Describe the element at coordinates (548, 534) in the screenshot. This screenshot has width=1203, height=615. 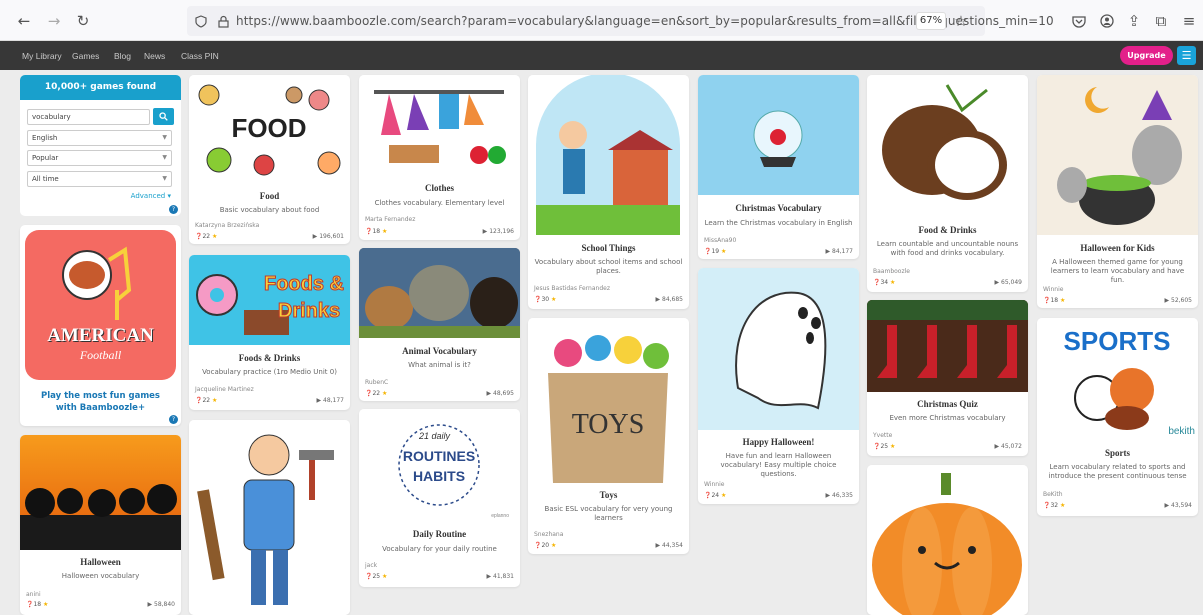
I see `card-author: Snezhana` at that location.